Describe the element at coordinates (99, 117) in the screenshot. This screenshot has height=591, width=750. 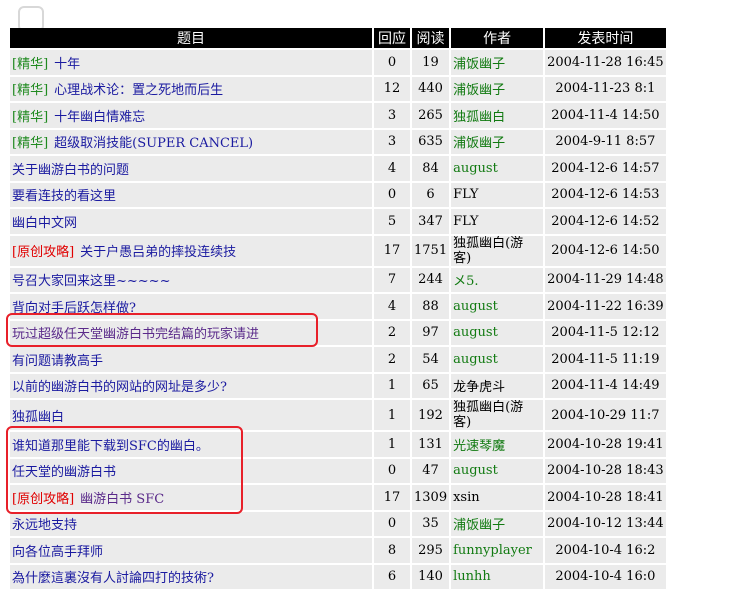
I see `thread-title-link: 十年幽白情难忘` at that location.